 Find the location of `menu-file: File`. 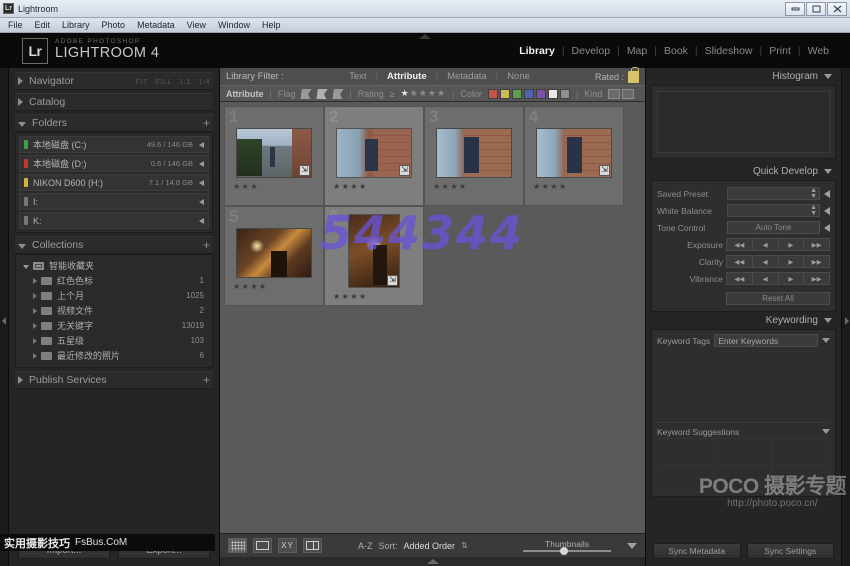

menu-file: File is located at coordinates (15, 25).